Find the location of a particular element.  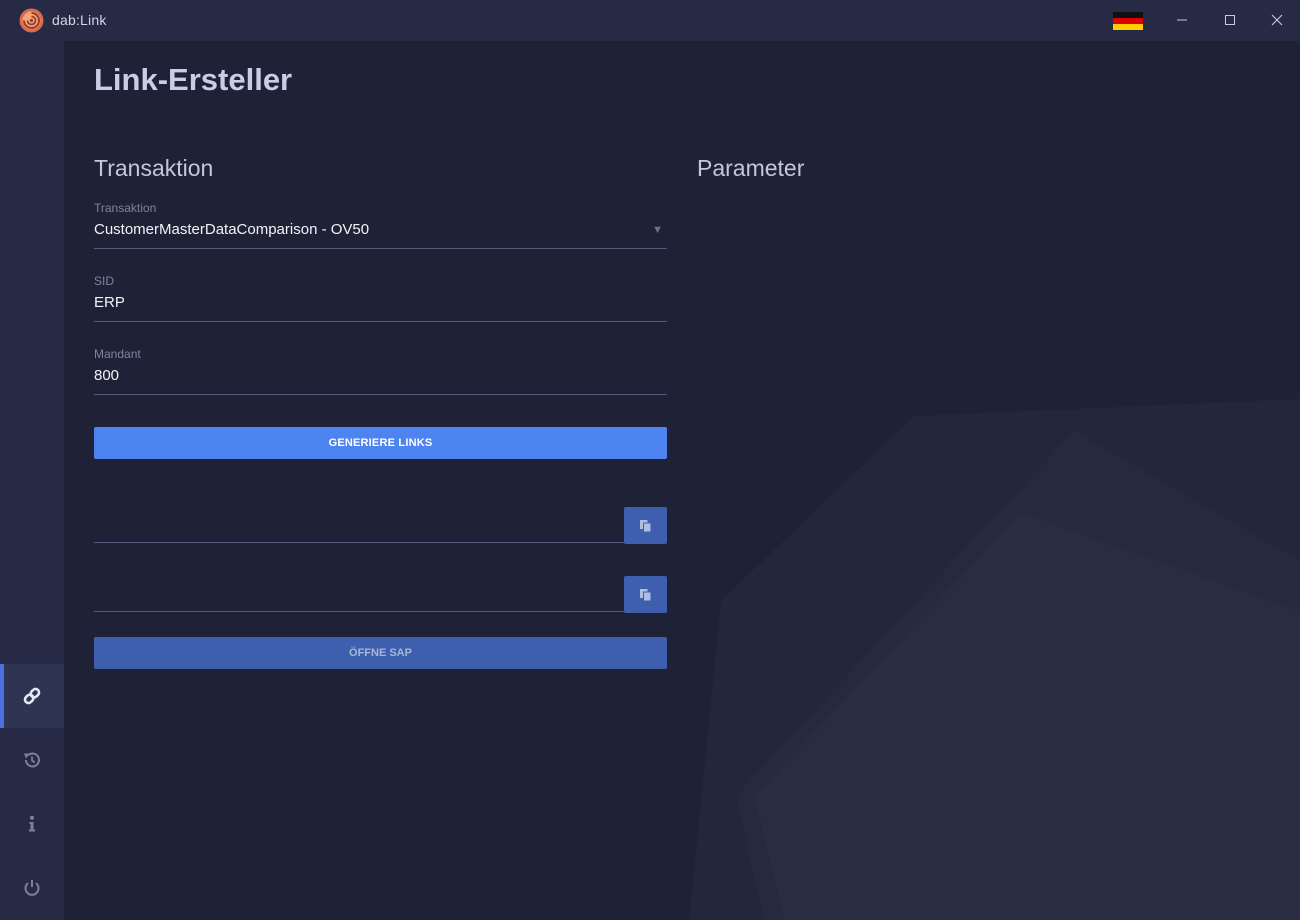

mandant-label: Mandant is located at coordinates (117, 354).